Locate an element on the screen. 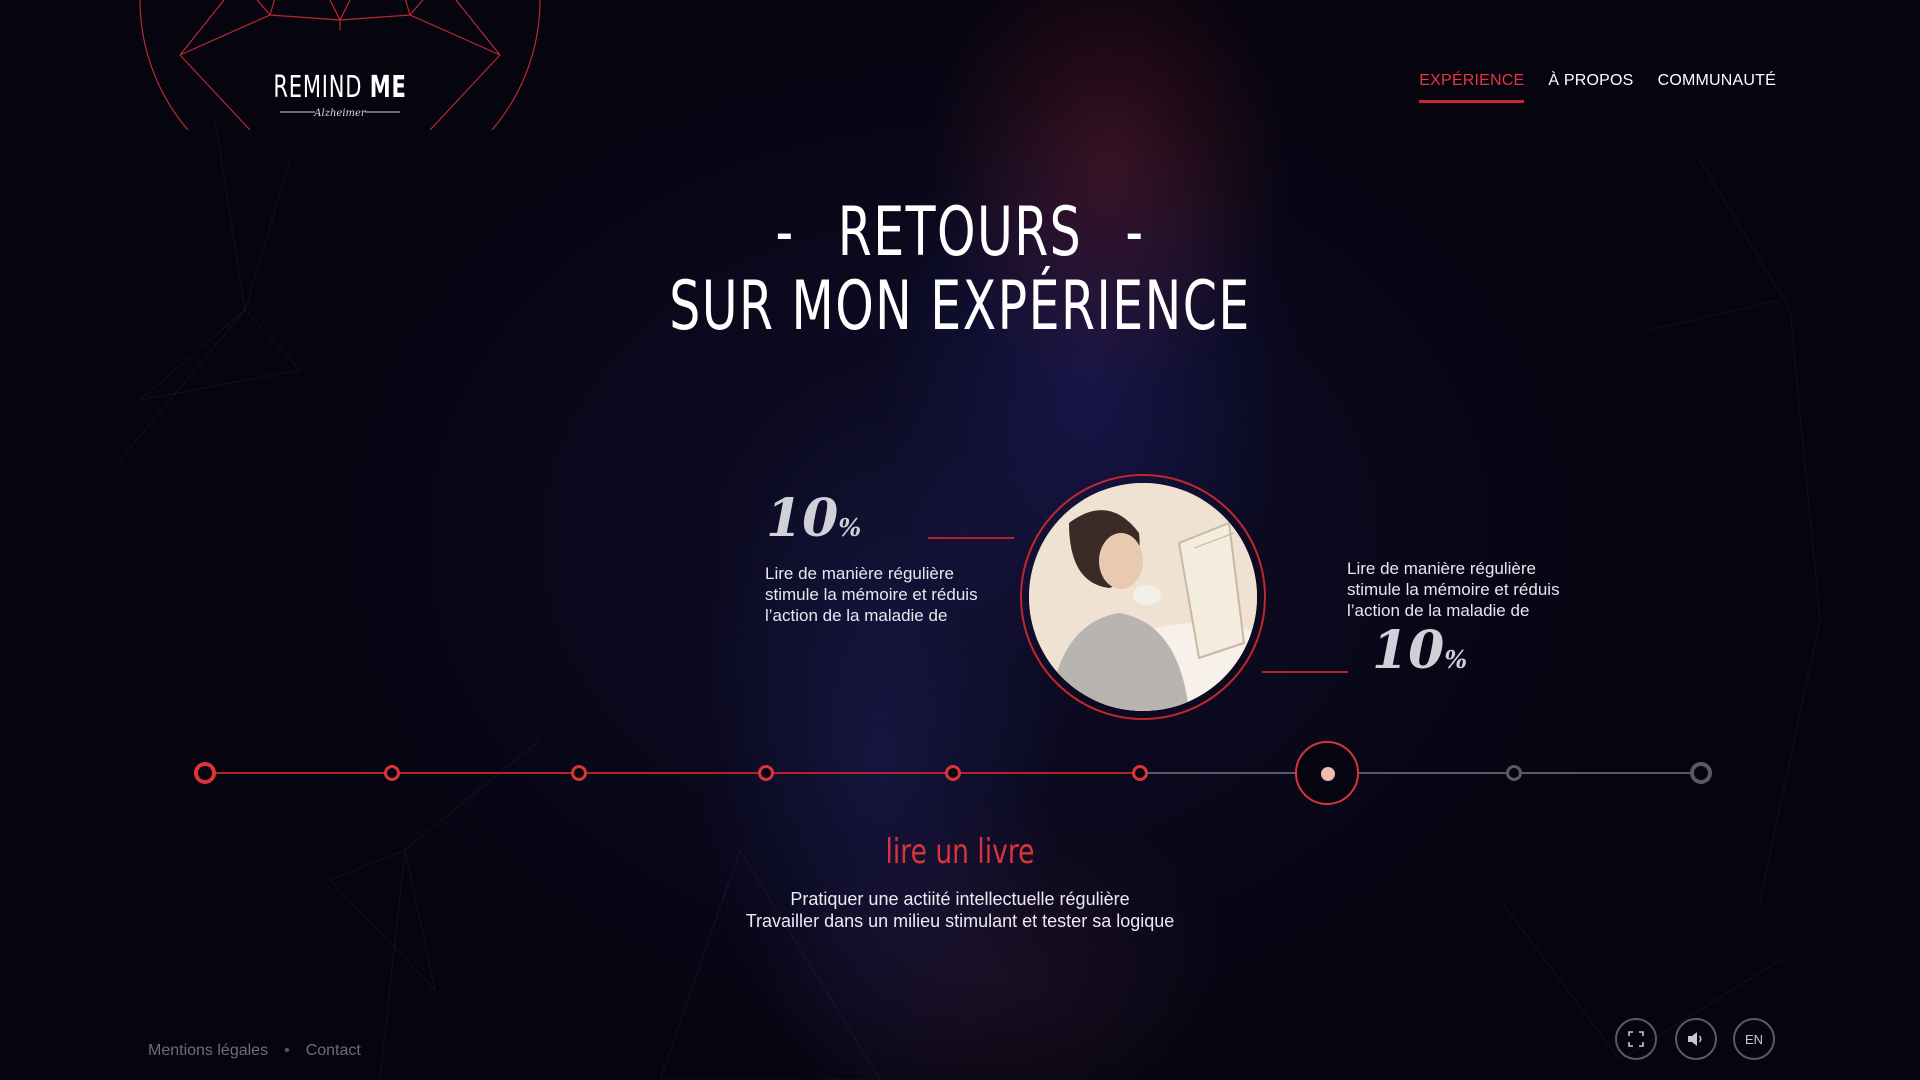 Image resolution: width=1920 pixels, height=1080 pixels. footer-link-contact: Contact is located at coordinates (333, 1051).